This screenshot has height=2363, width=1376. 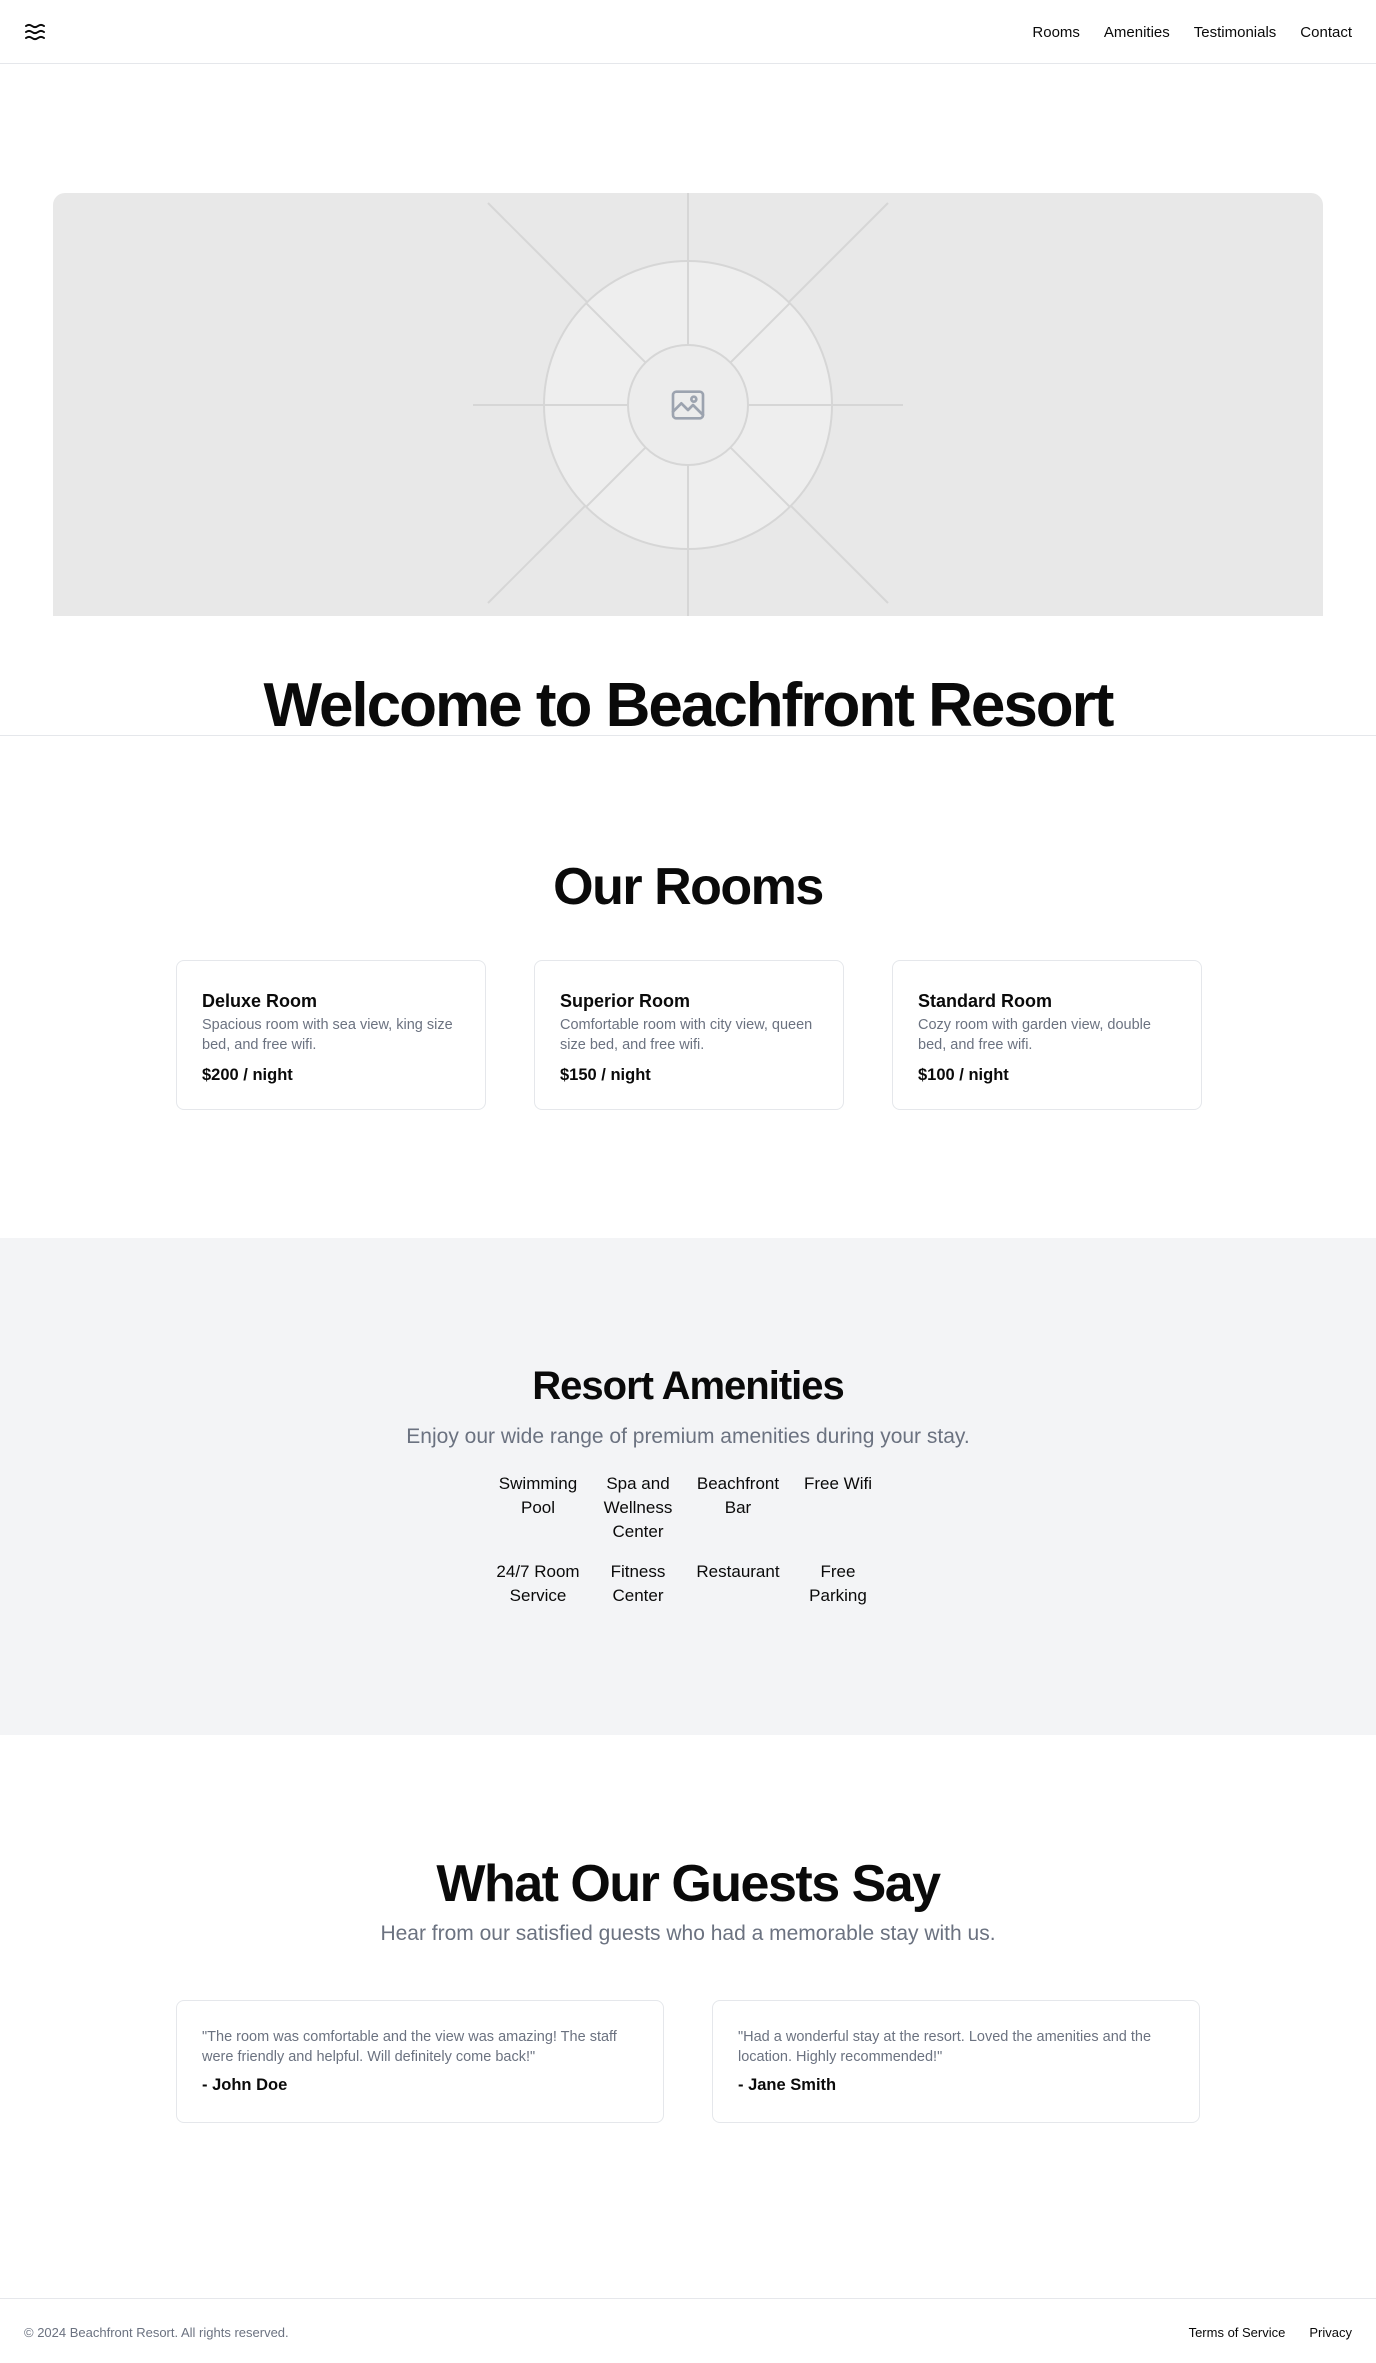 I want to click on amenity-item: Spa and Wellness Center, so click(x=638, y=1507).